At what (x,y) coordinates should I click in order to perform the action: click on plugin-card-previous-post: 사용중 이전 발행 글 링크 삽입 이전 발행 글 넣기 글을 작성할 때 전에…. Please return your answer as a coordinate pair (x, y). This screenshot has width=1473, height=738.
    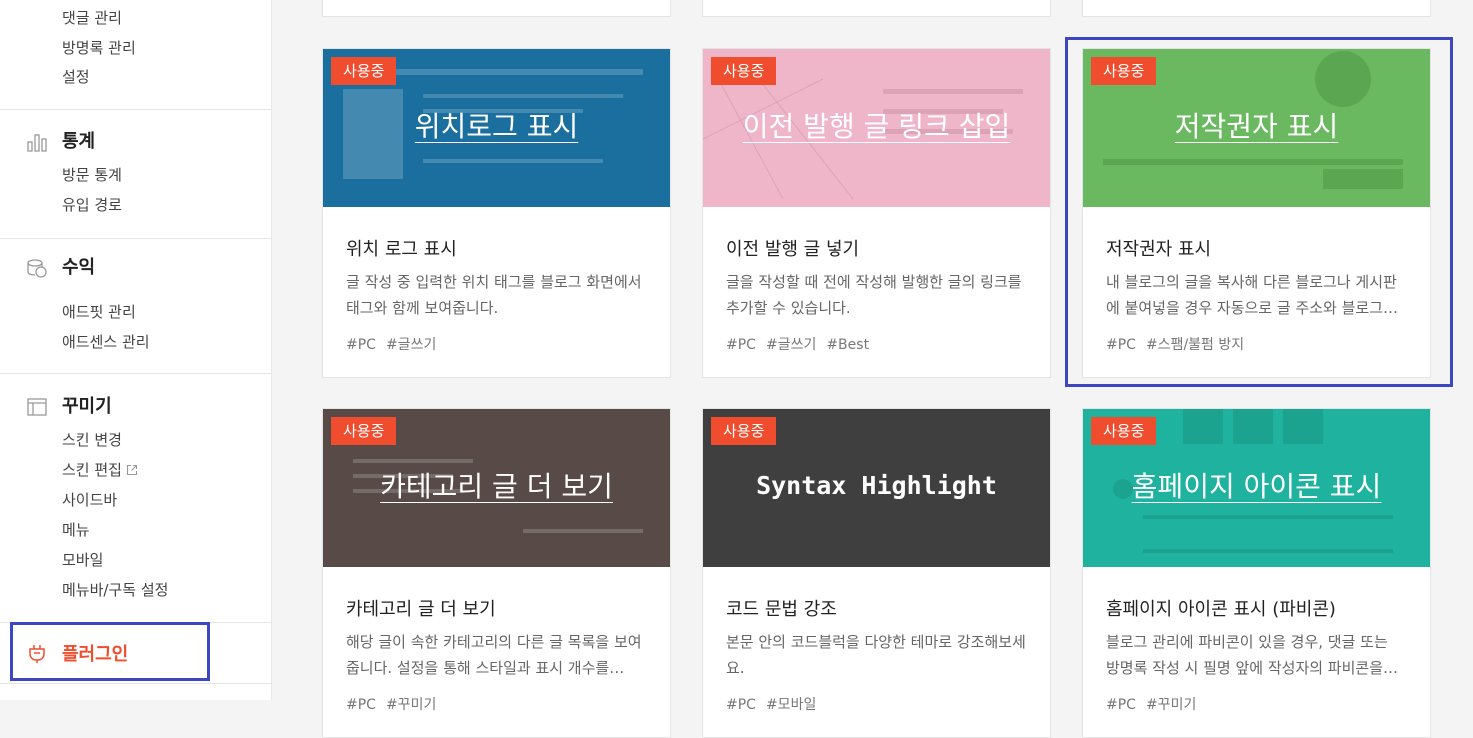
    Looking at the image, I should click on (876, 213).